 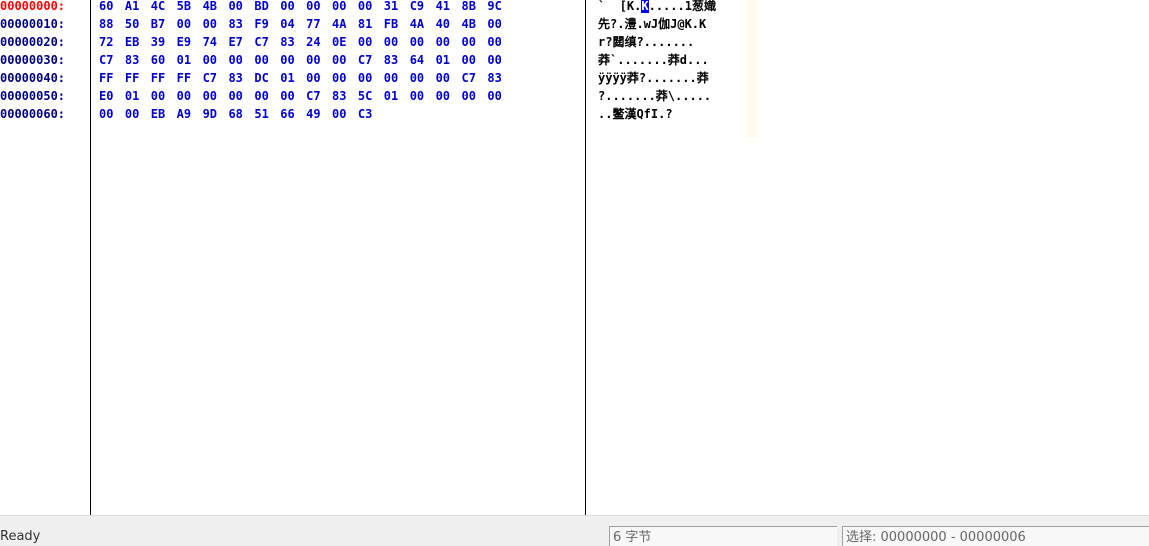 What do you see at coordinates (164, 7) in the screenshot?
I see `hex-byte: 4C` at bounding box center [164, 7].